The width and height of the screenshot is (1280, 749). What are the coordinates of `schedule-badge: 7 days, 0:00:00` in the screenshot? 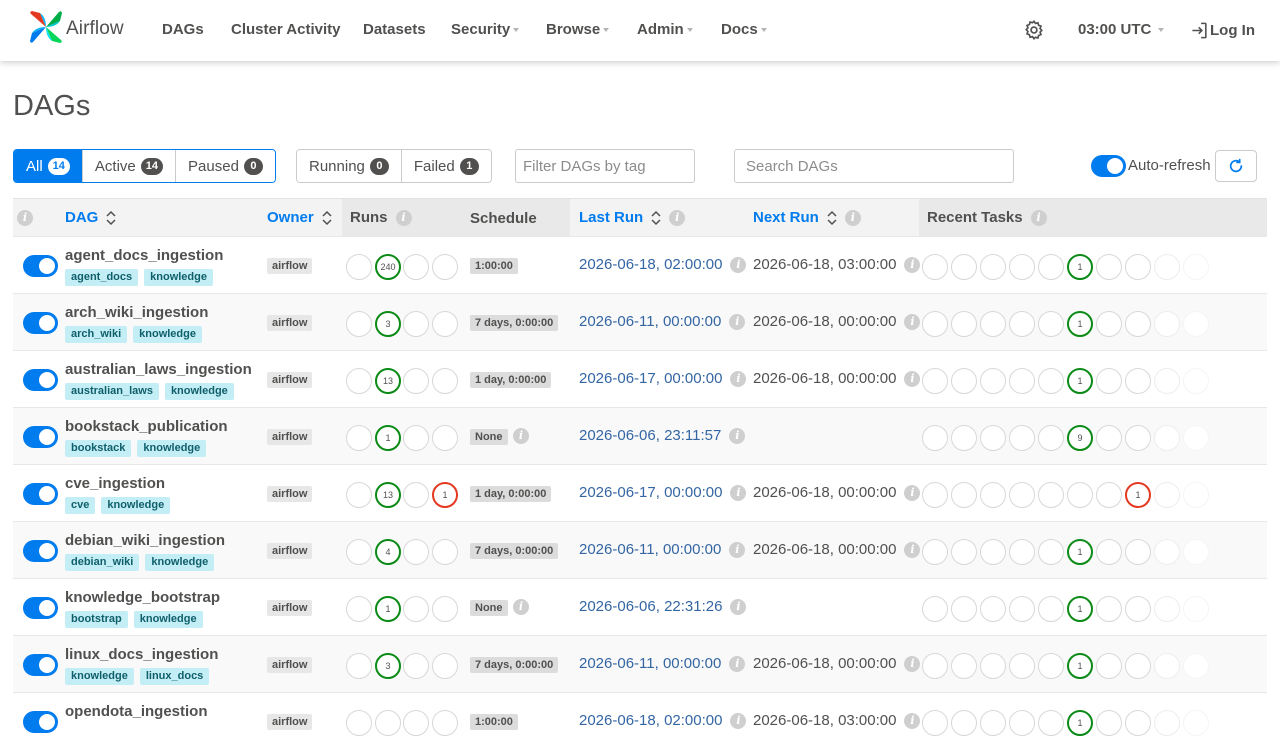 It's located at (514, 551).